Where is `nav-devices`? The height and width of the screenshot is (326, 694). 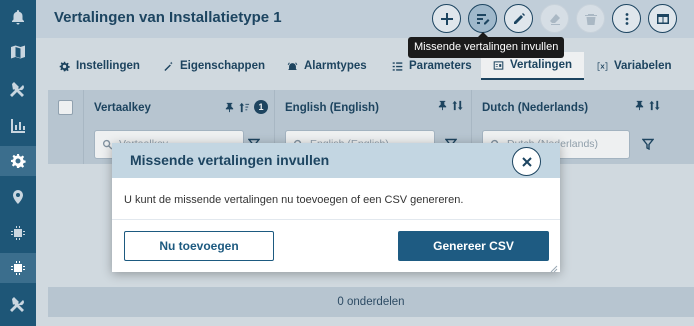 nav-devices is located at coordinates (18, 233).